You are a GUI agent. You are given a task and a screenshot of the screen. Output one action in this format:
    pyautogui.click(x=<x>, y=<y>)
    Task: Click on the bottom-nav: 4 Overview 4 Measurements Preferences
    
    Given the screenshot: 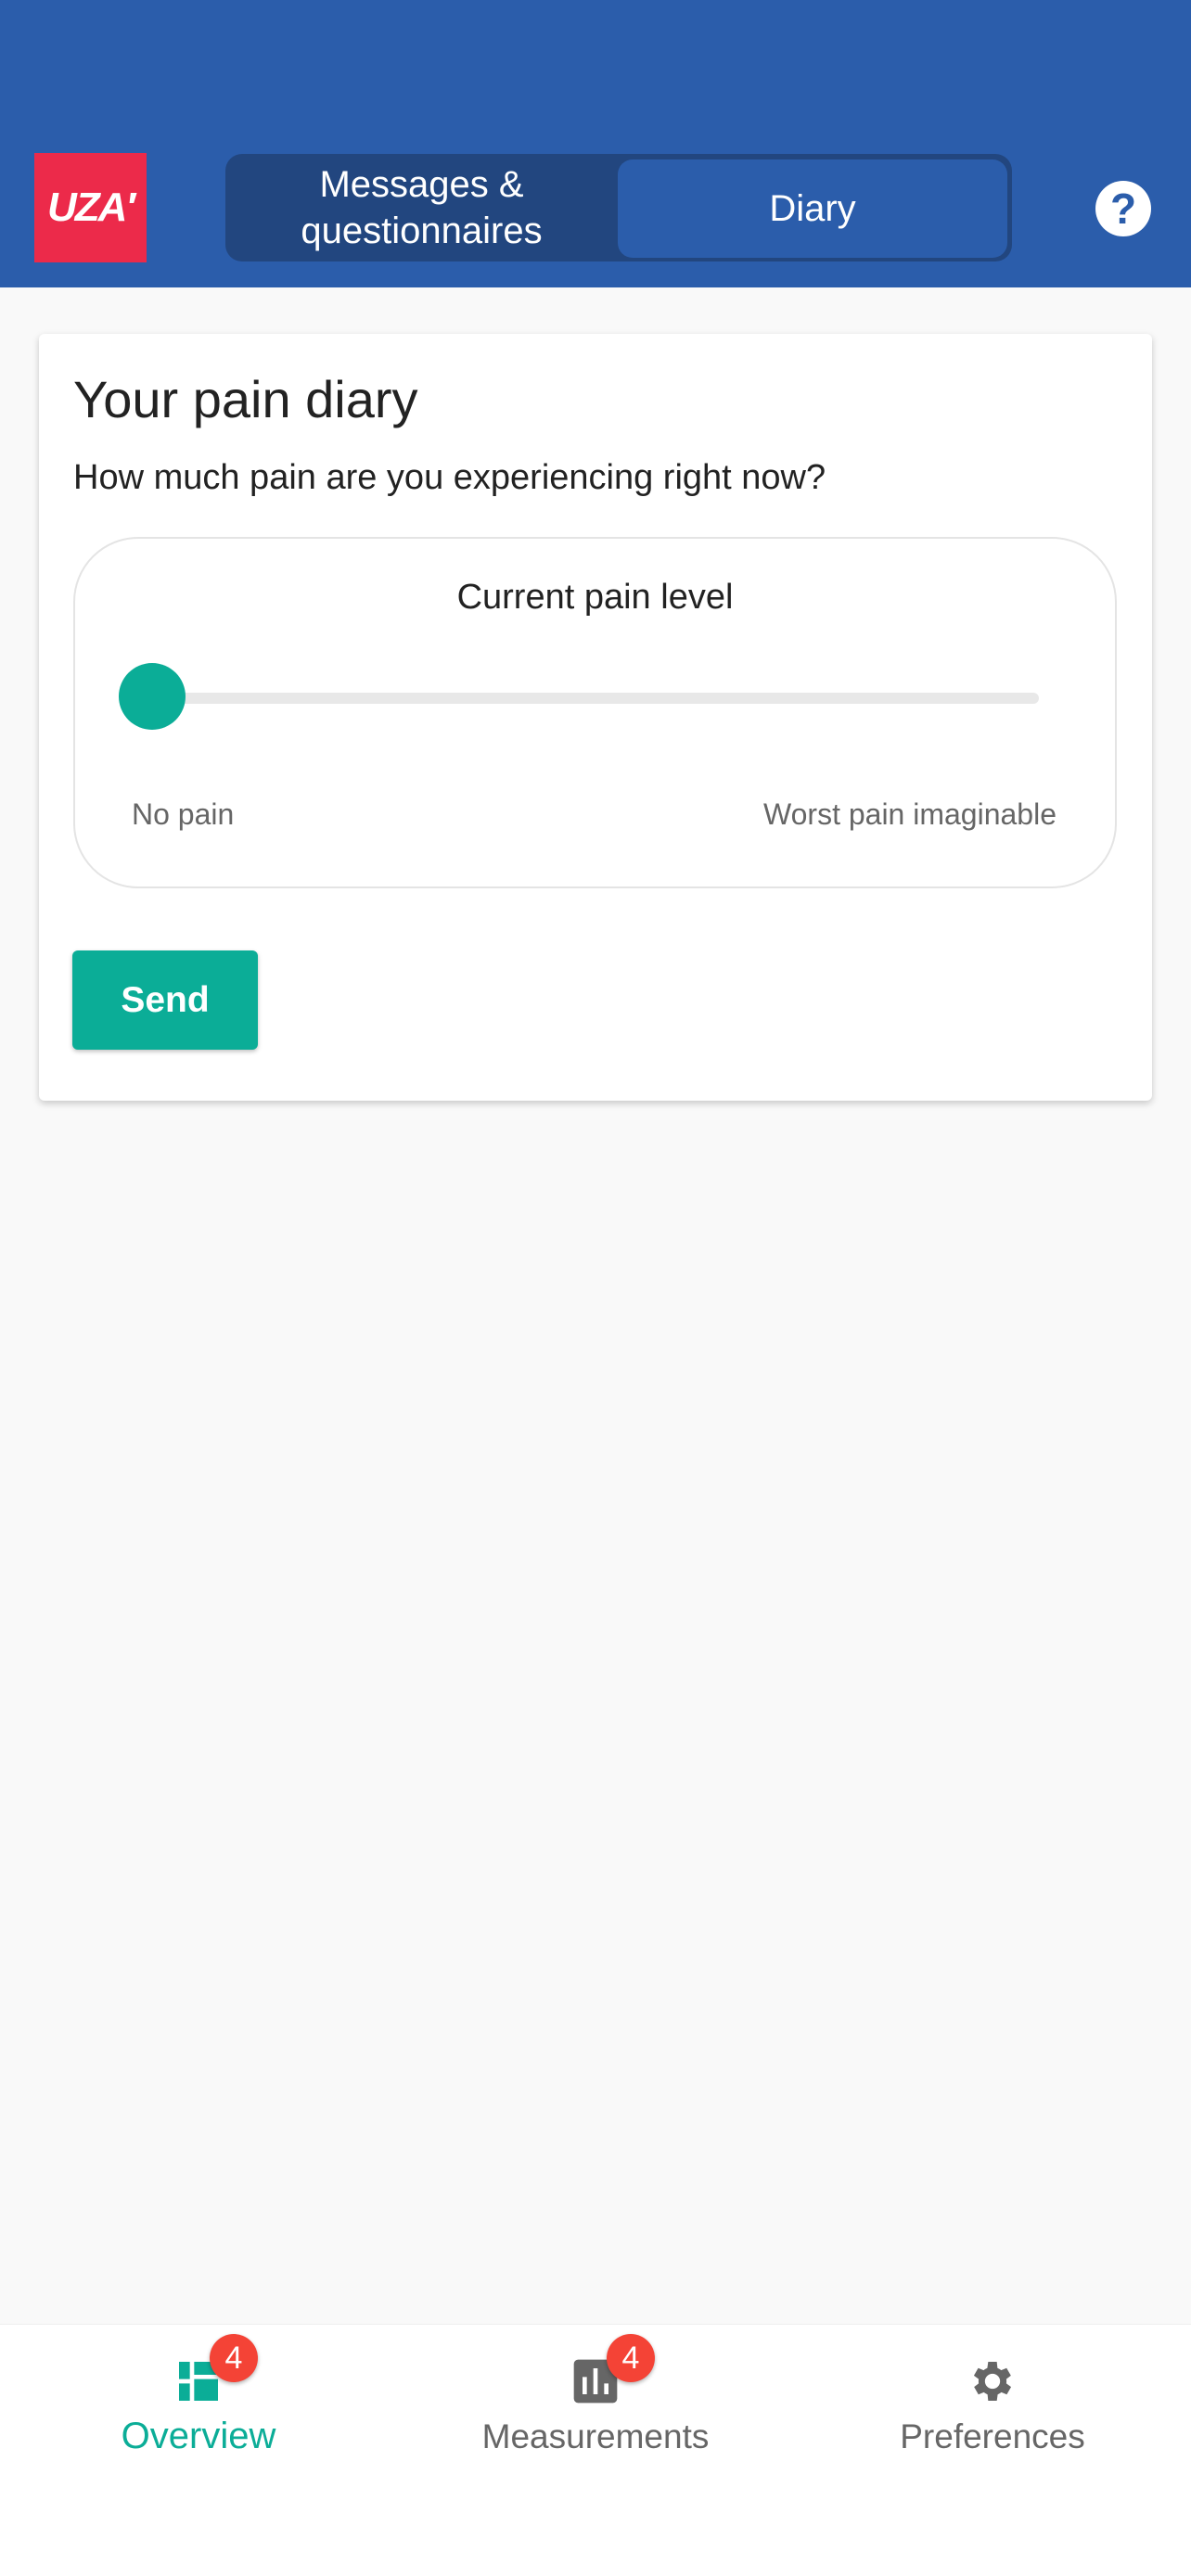 What is the action you would take?
    pyautogui.click(x=595, y=2450)
    